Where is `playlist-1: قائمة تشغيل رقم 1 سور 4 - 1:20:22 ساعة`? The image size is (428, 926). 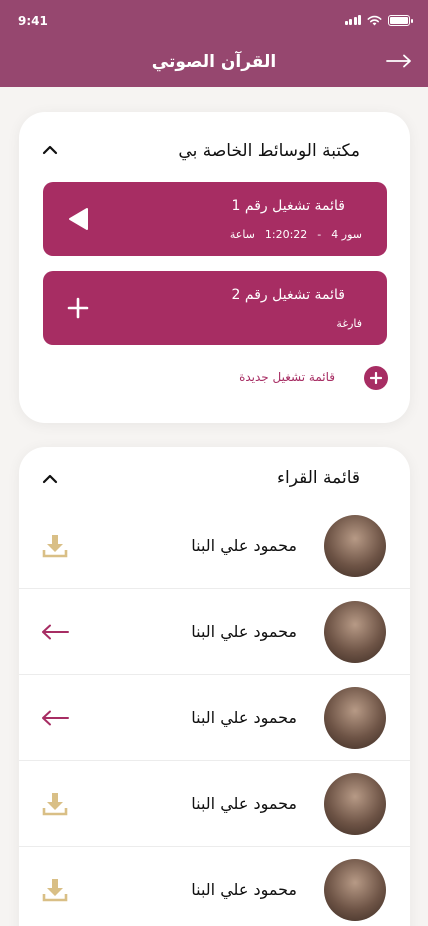 playlist-1: قائمة تشغيل رقم 1 سور 4 - 1:20:22 ساعة is located at coordinates (215, 219).